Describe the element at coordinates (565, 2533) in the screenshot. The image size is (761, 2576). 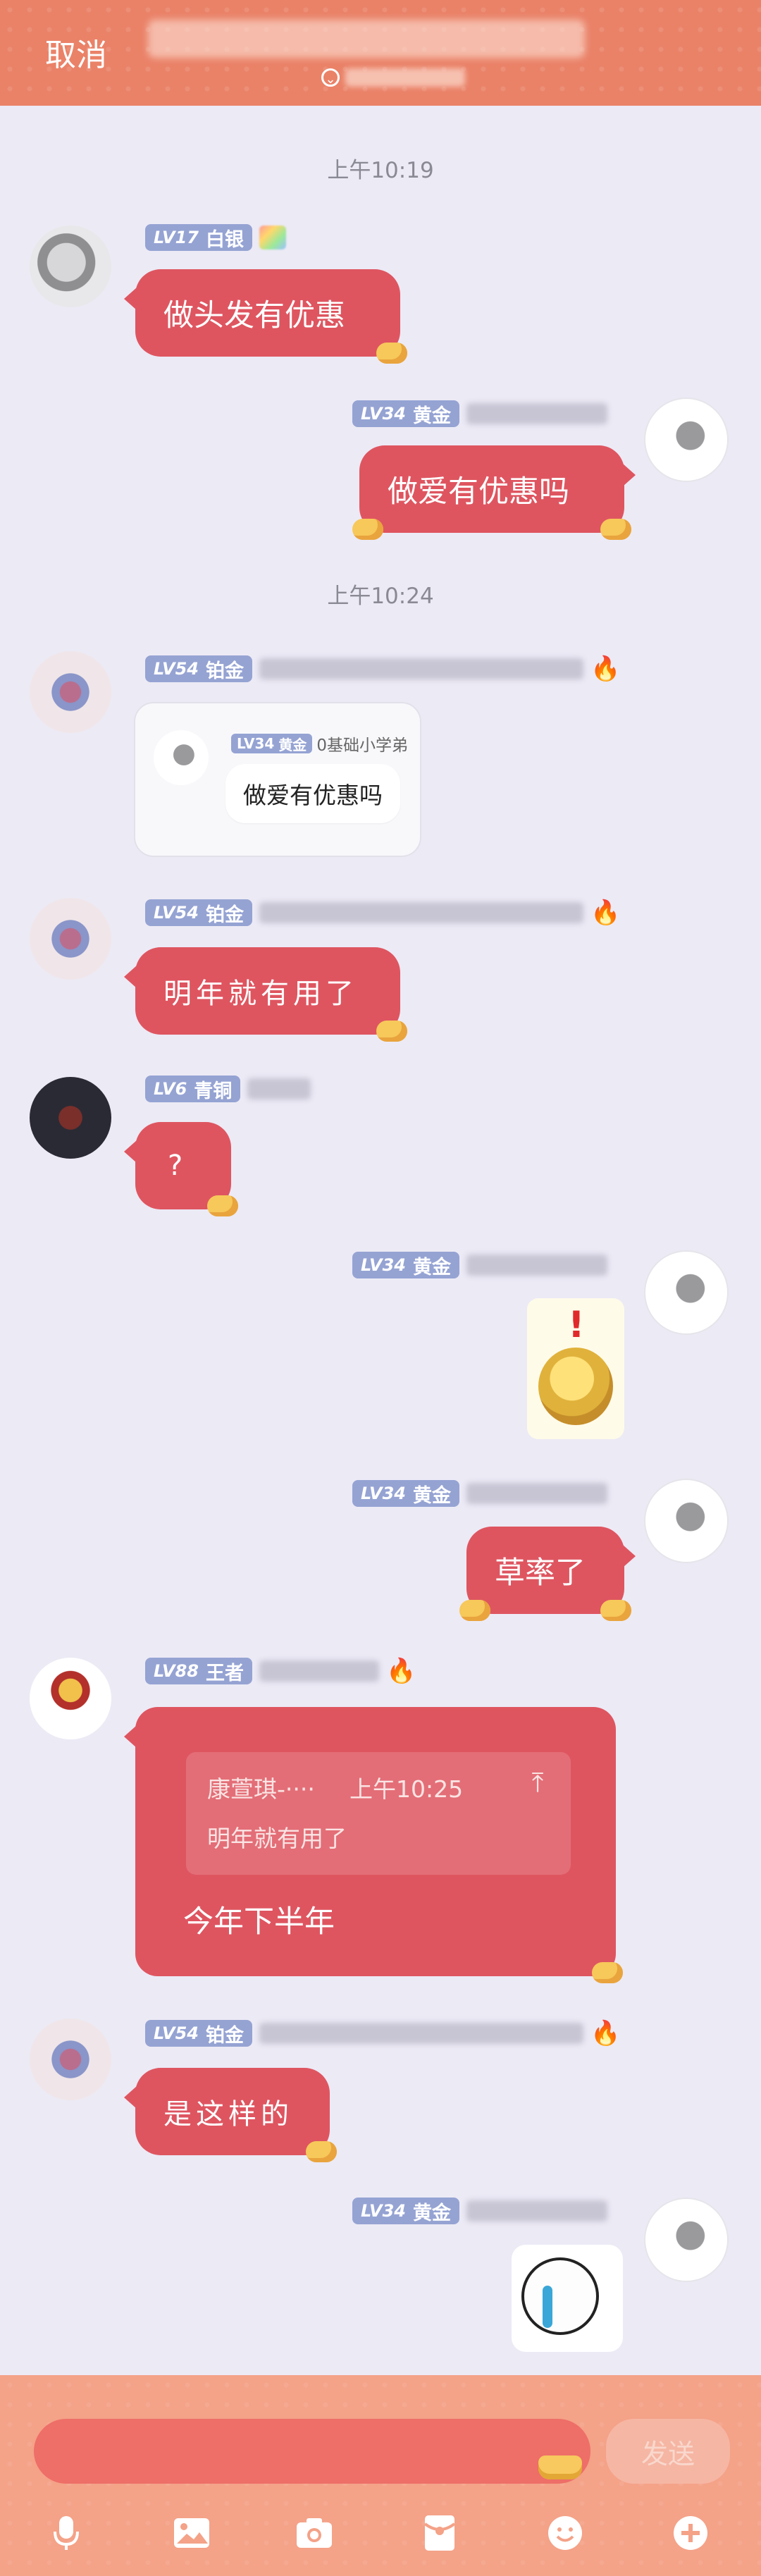
I see `emoji-icon` at that location.